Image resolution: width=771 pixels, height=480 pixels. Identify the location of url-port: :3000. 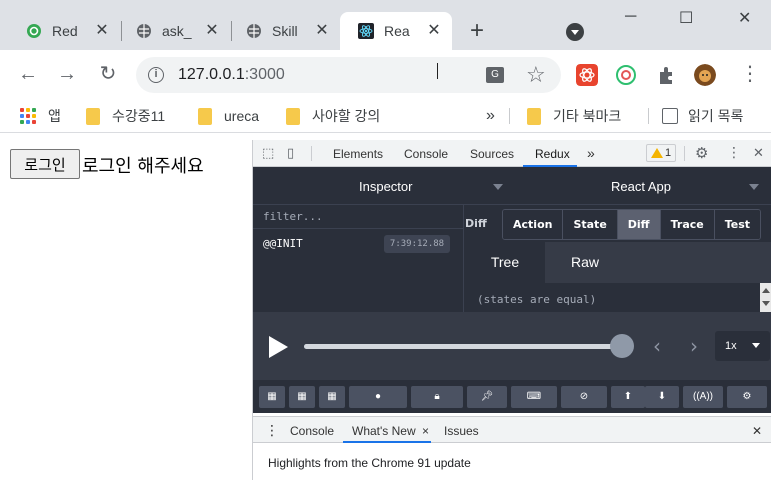
(264, 74).